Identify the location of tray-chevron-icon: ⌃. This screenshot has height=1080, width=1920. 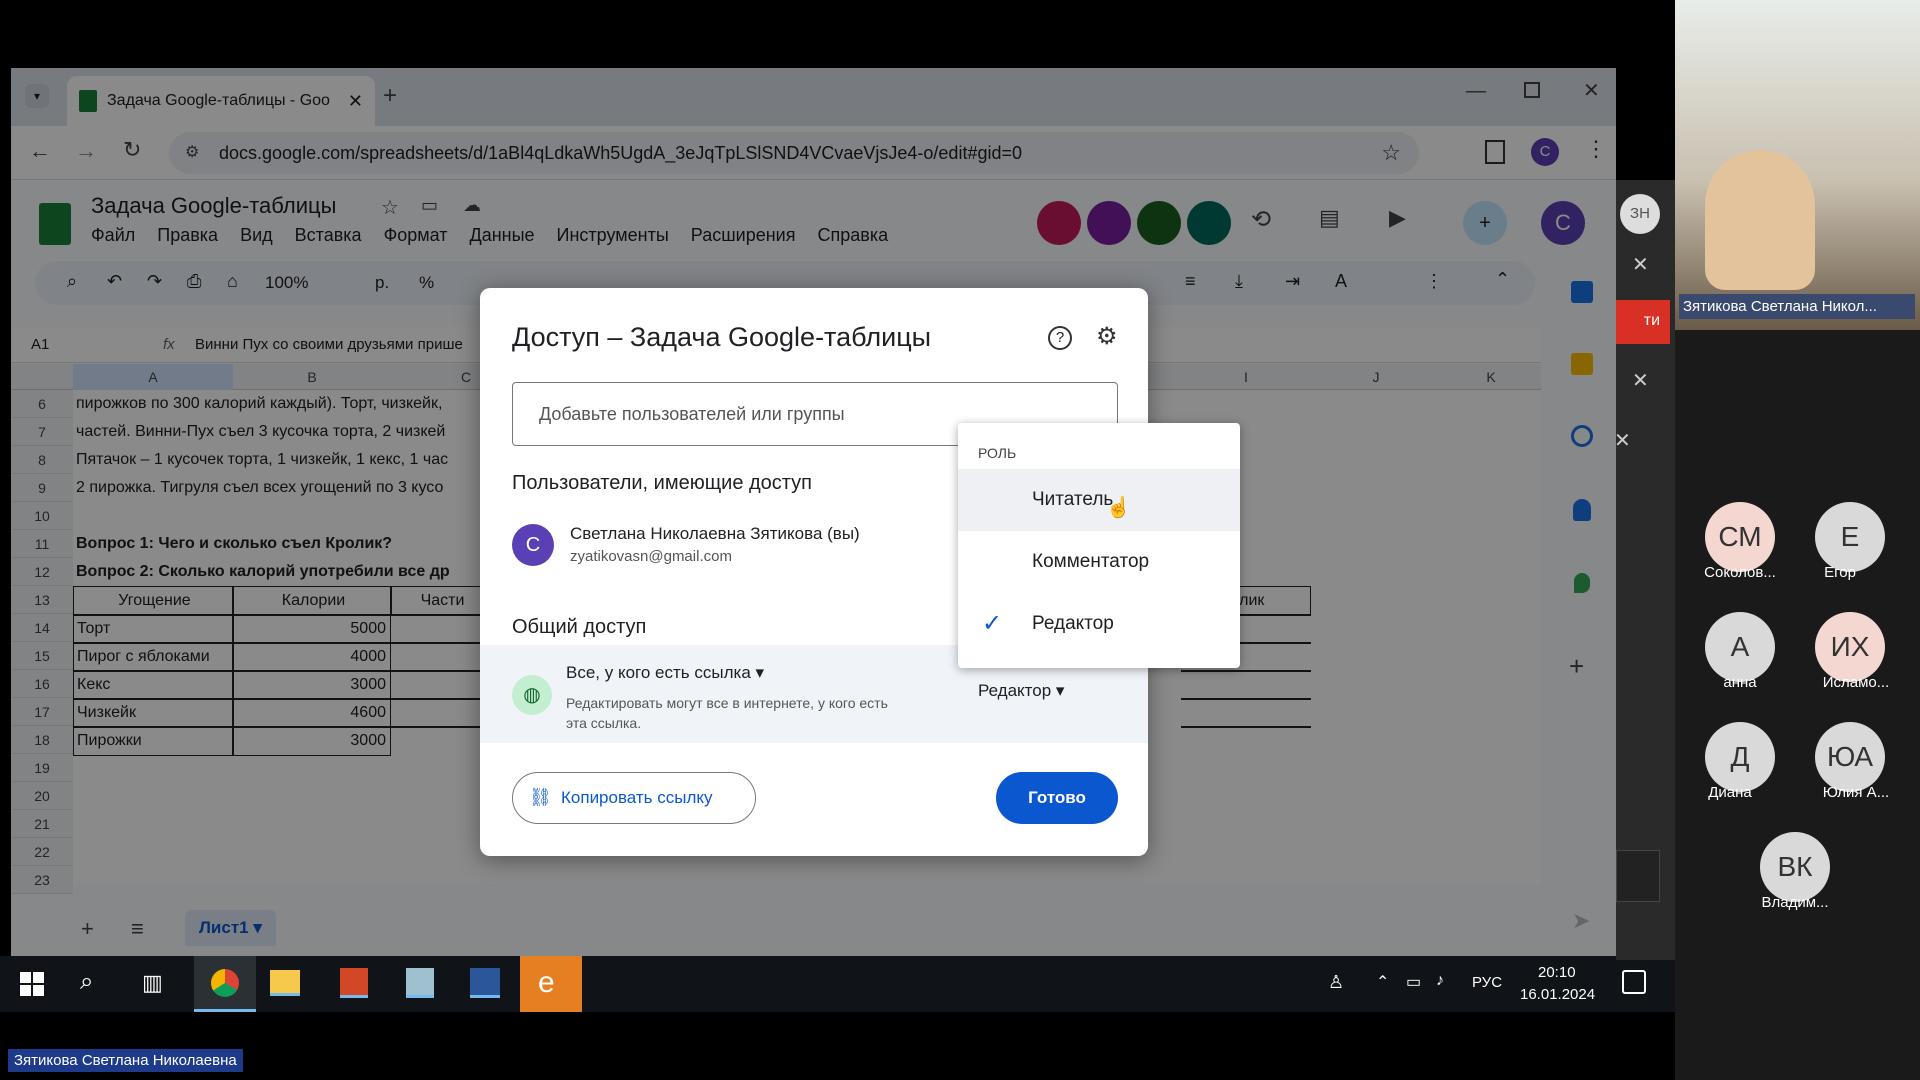
(1382, 982).